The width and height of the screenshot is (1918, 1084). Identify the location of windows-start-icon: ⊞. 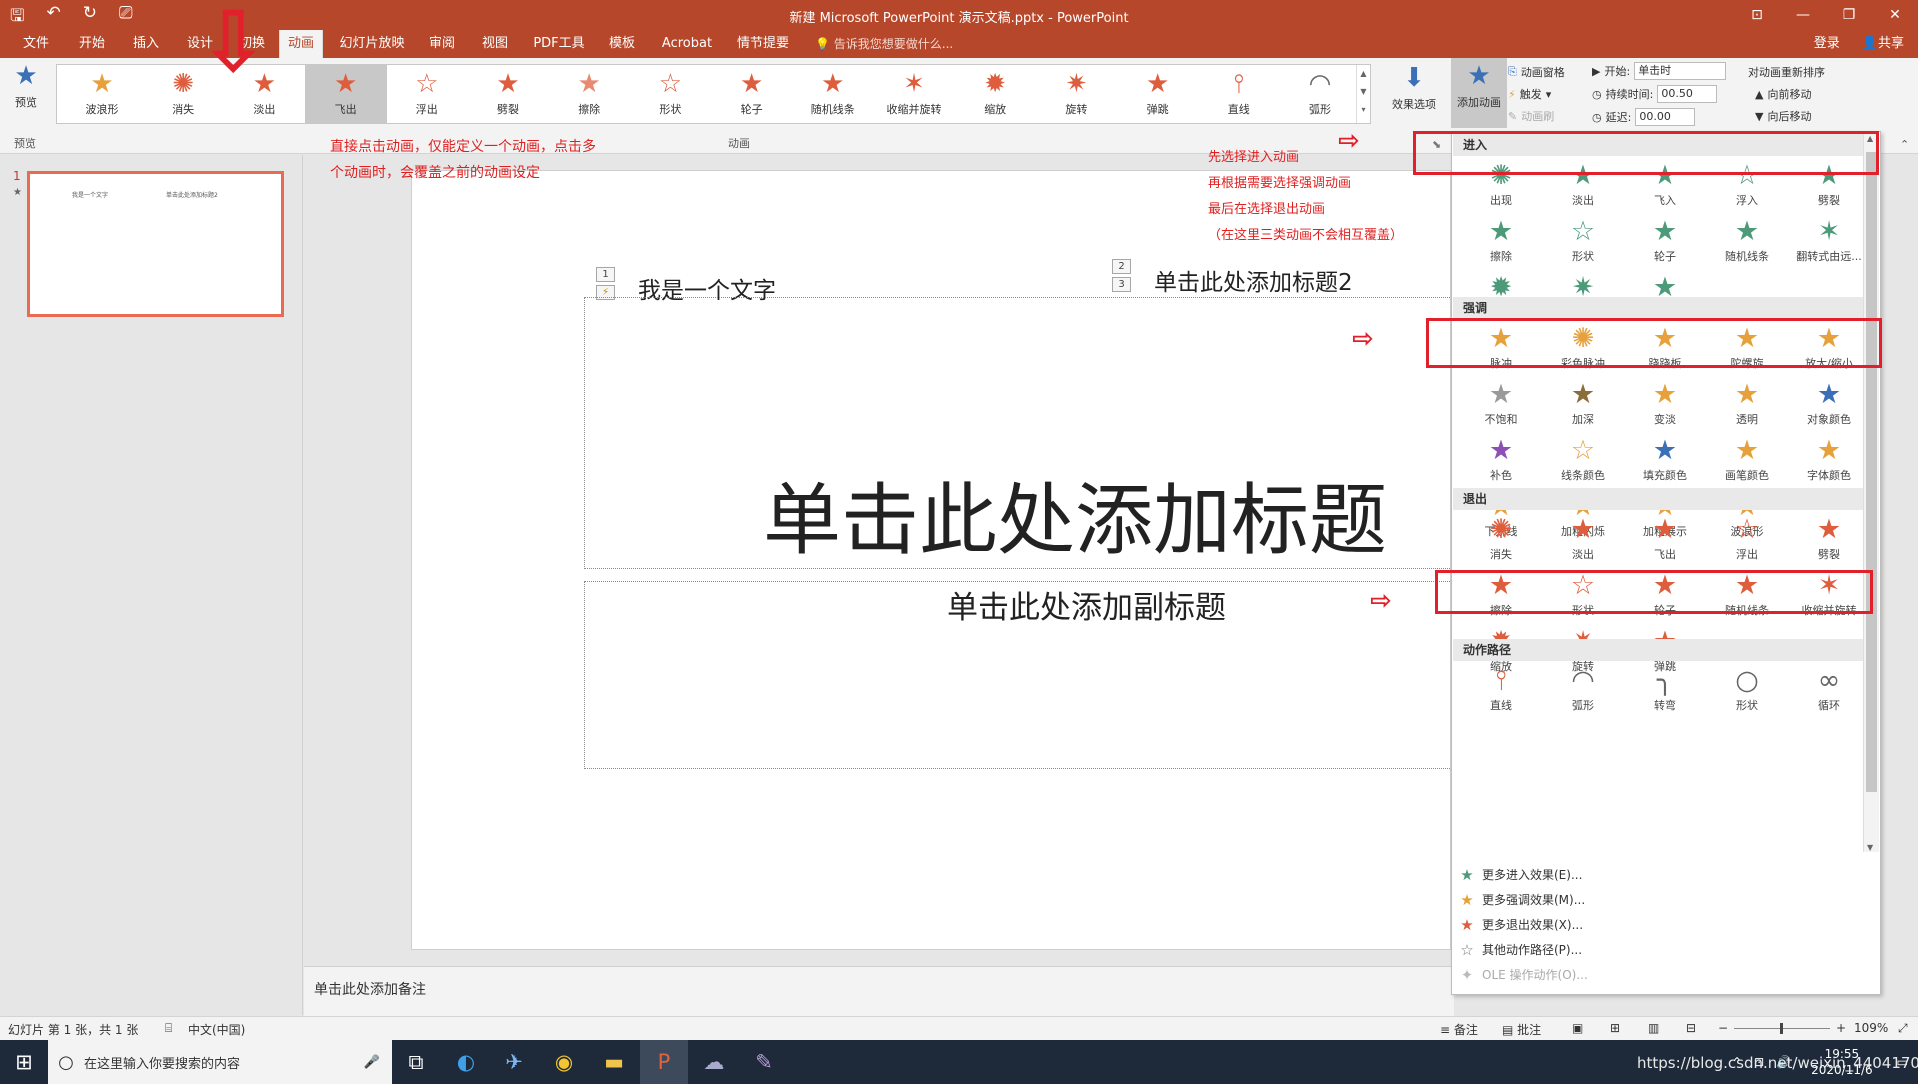
(24, 1062).